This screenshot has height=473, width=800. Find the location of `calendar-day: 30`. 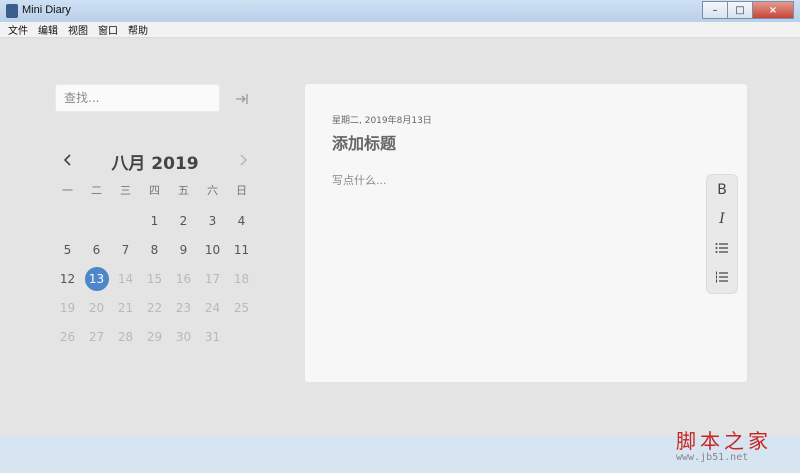

calendar-day: 30 is located at coordinates (183, 336).